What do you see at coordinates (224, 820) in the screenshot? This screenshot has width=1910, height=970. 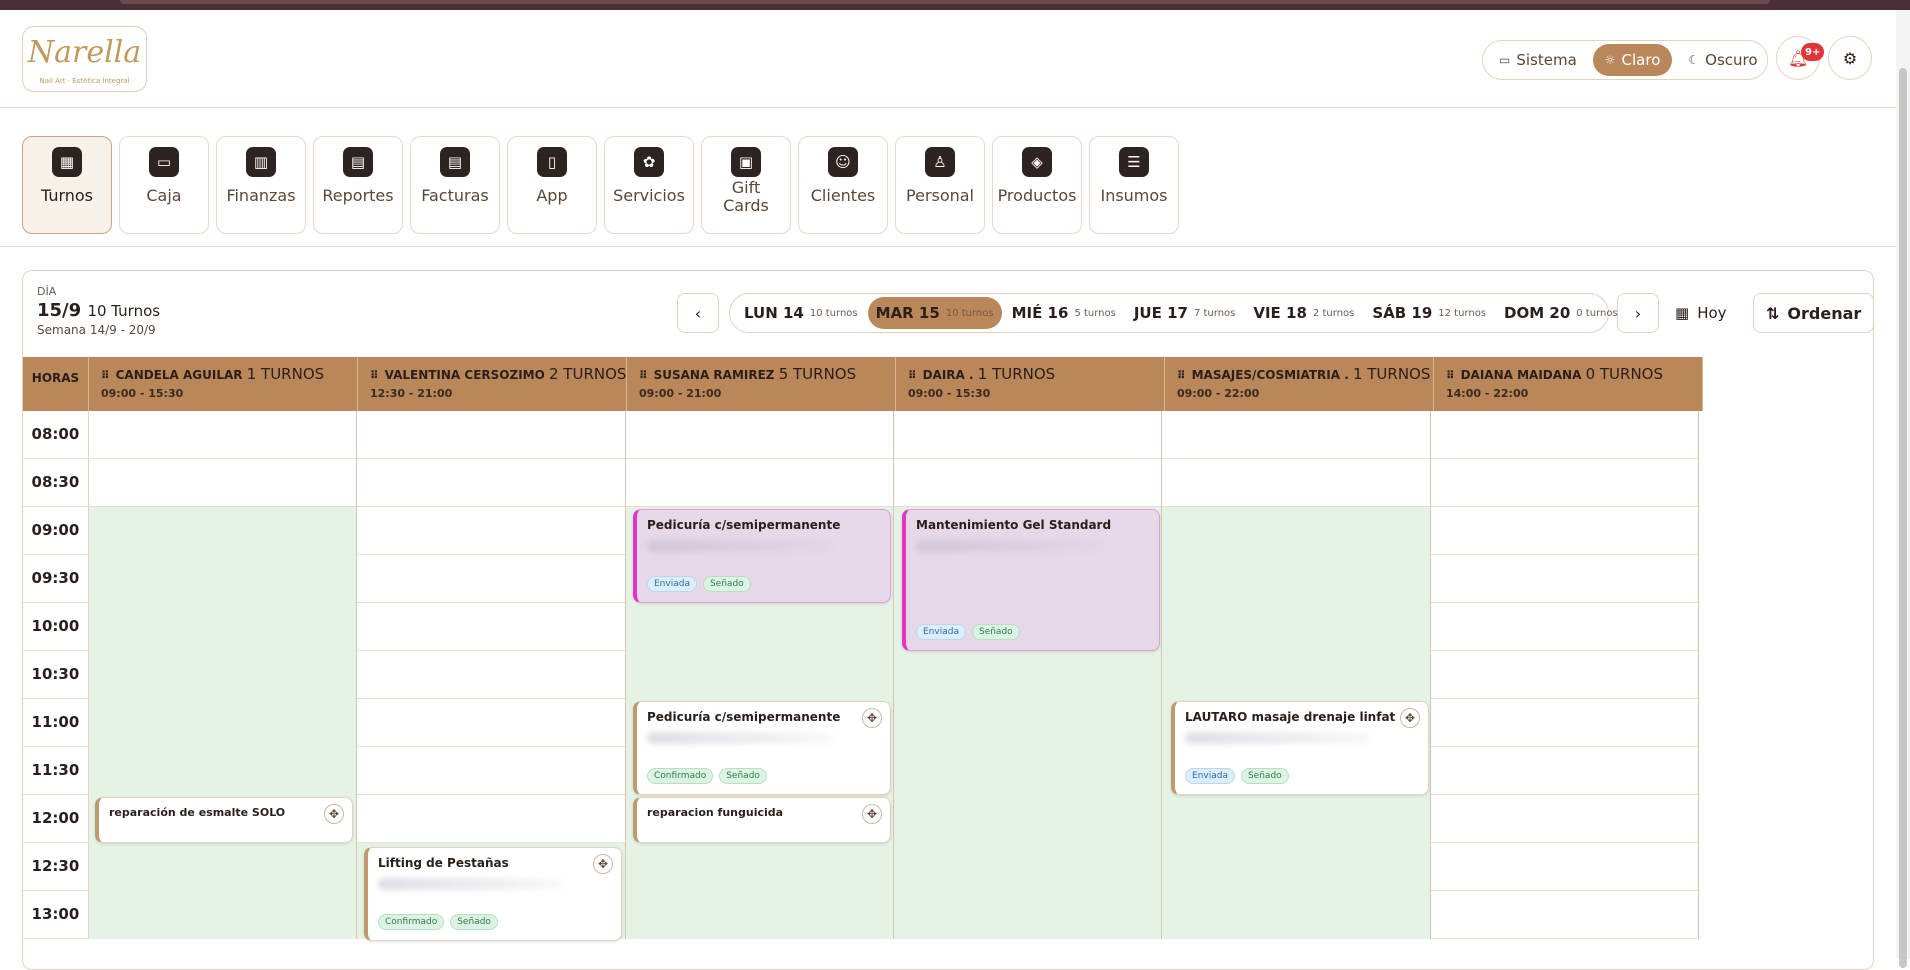 I see `appointment-card: reparación de esmalte SOLO ✥` at bounding box center [224, 820].